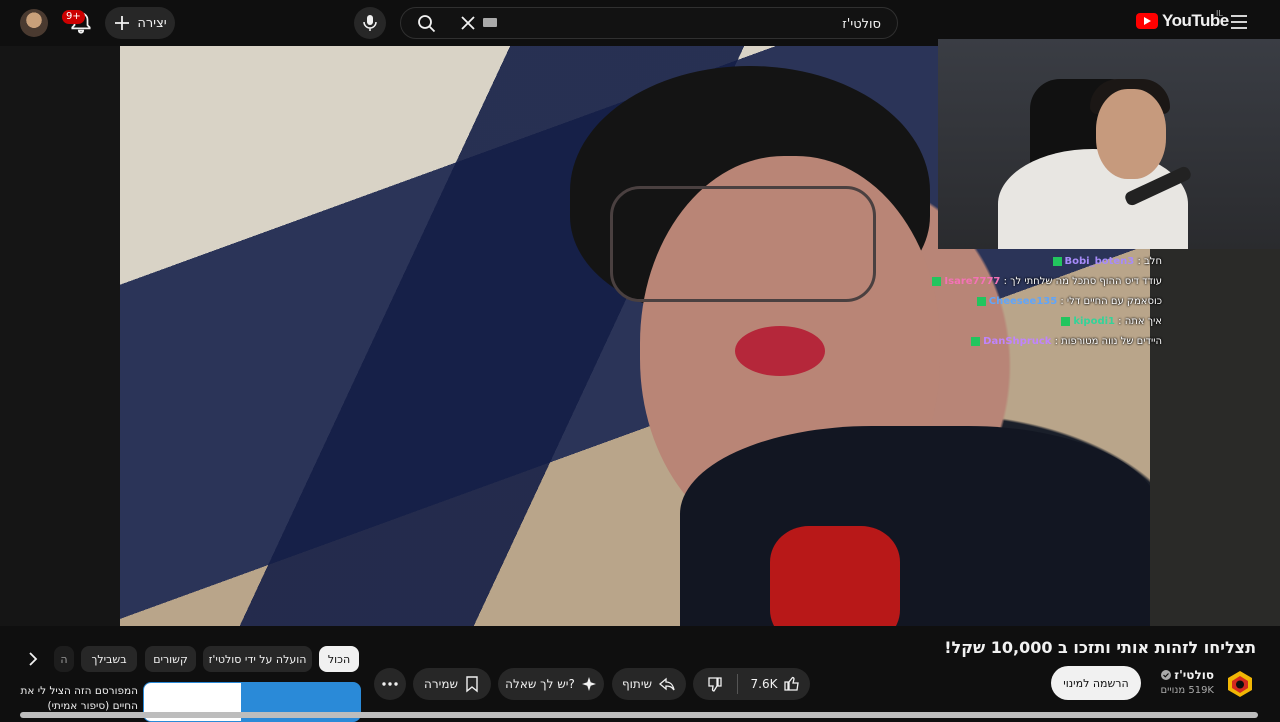  What do you see at coordinates (1240, 684) in the screenshot?
I see `channel-logo-icon` at bounding box center [1240, 684].